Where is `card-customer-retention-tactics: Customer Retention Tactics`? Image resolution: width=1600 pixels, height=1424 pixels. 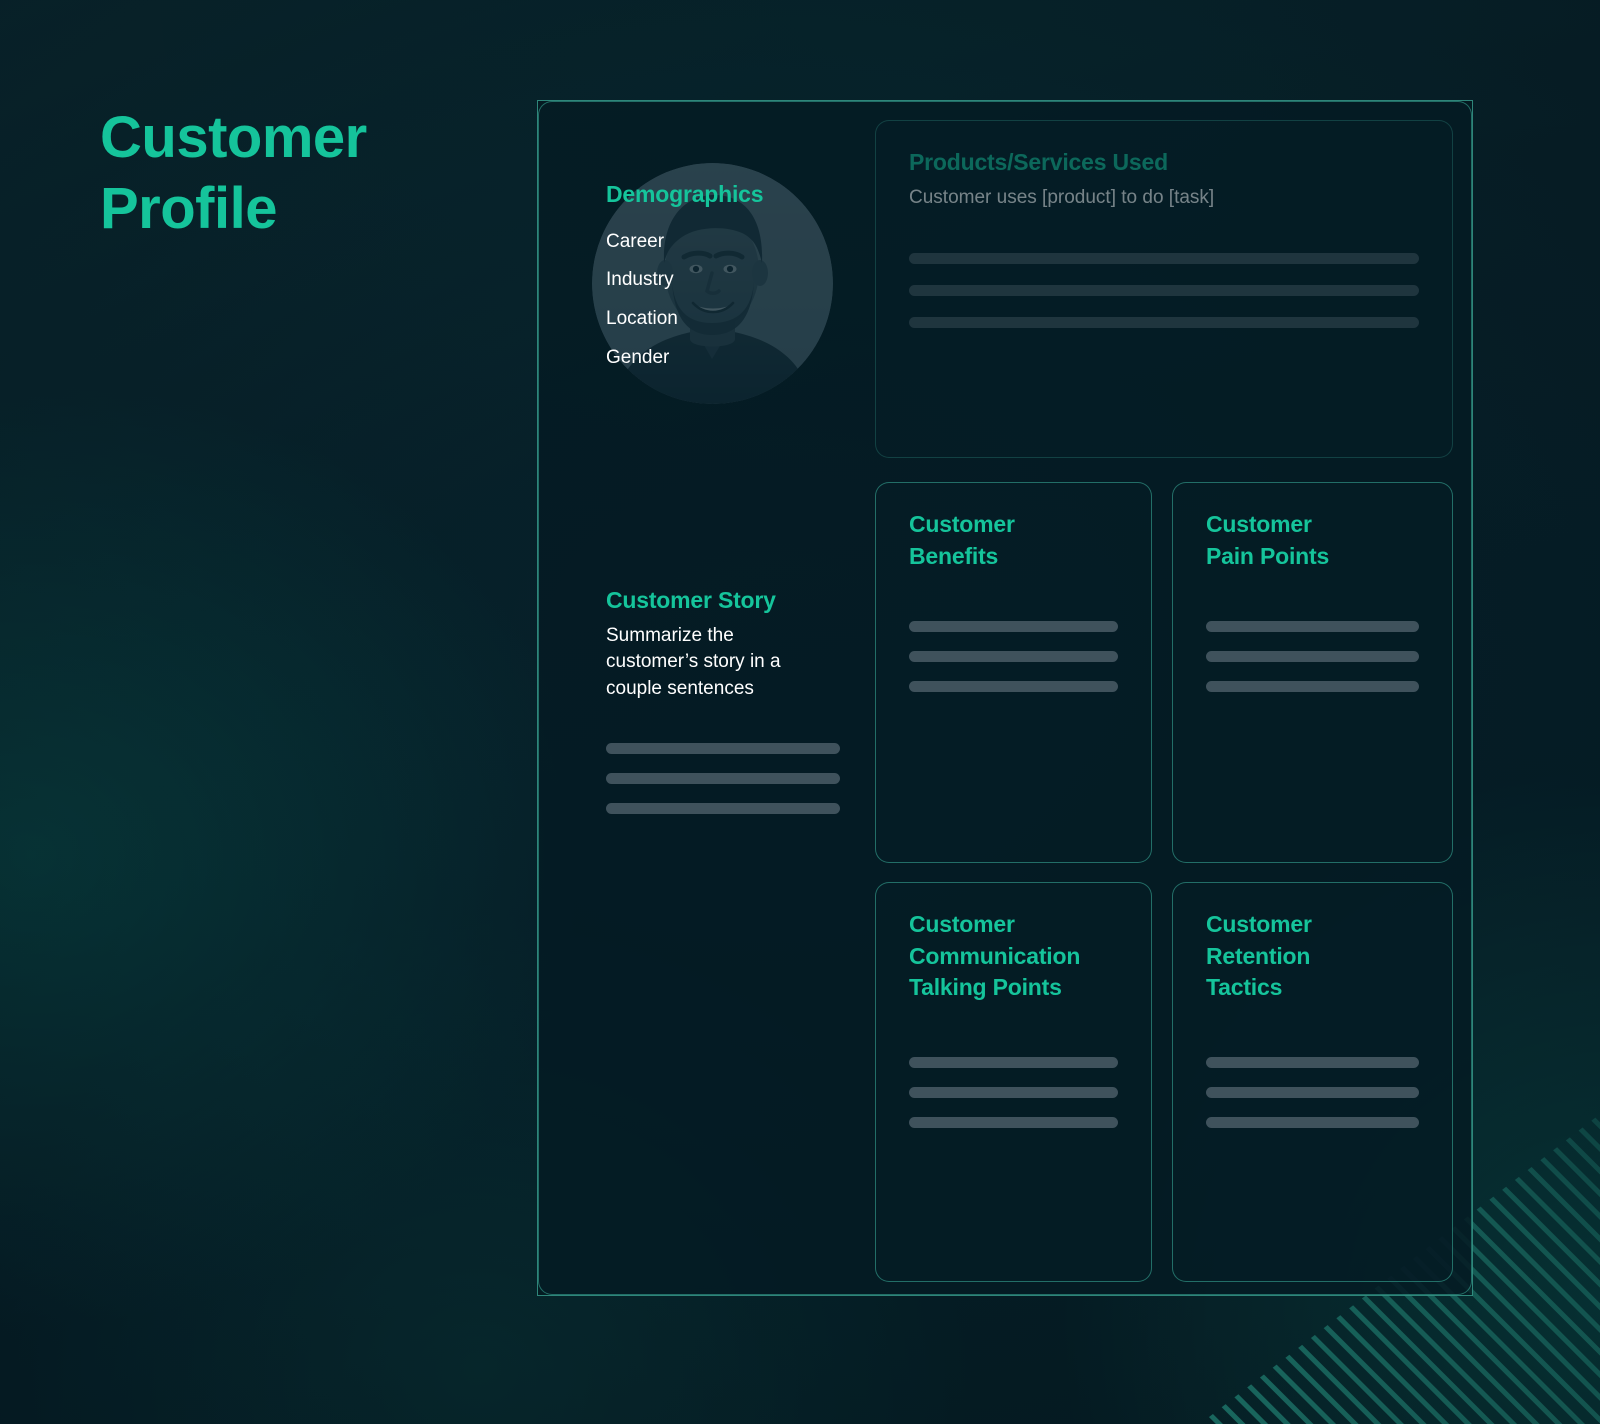 card-customer-retention-tactics: Customer Retention Tactics is located at coordinates (1312, 1082).